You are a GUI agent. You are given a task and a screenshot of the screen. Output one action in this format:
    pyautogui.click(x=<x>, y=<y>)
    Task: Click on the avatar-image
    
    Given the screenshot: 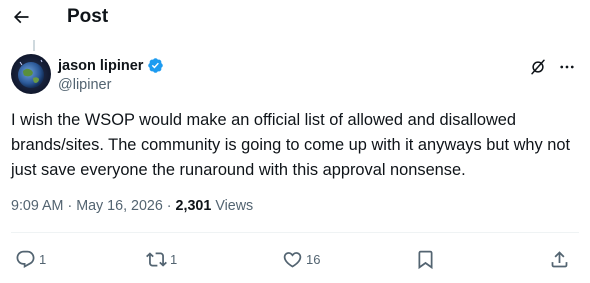 What is the action you would take?
    pyautogui.click(x=31, y=74)
    